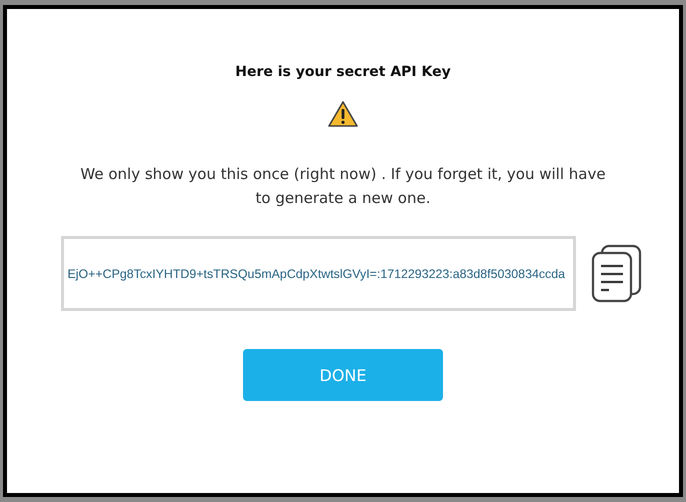  What do you see at coordinates (617, 274) in the screenshot?
I see `copy-icon` at bounding box center [617, 274].